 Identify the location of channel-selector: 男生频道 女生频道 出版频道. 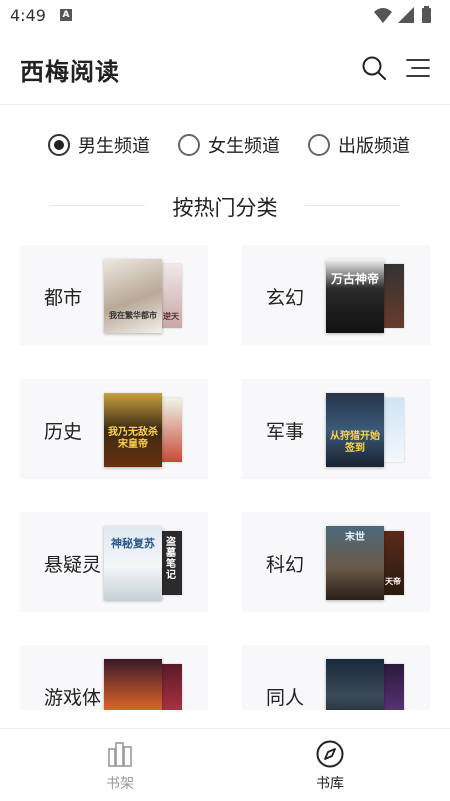
(225, 146).